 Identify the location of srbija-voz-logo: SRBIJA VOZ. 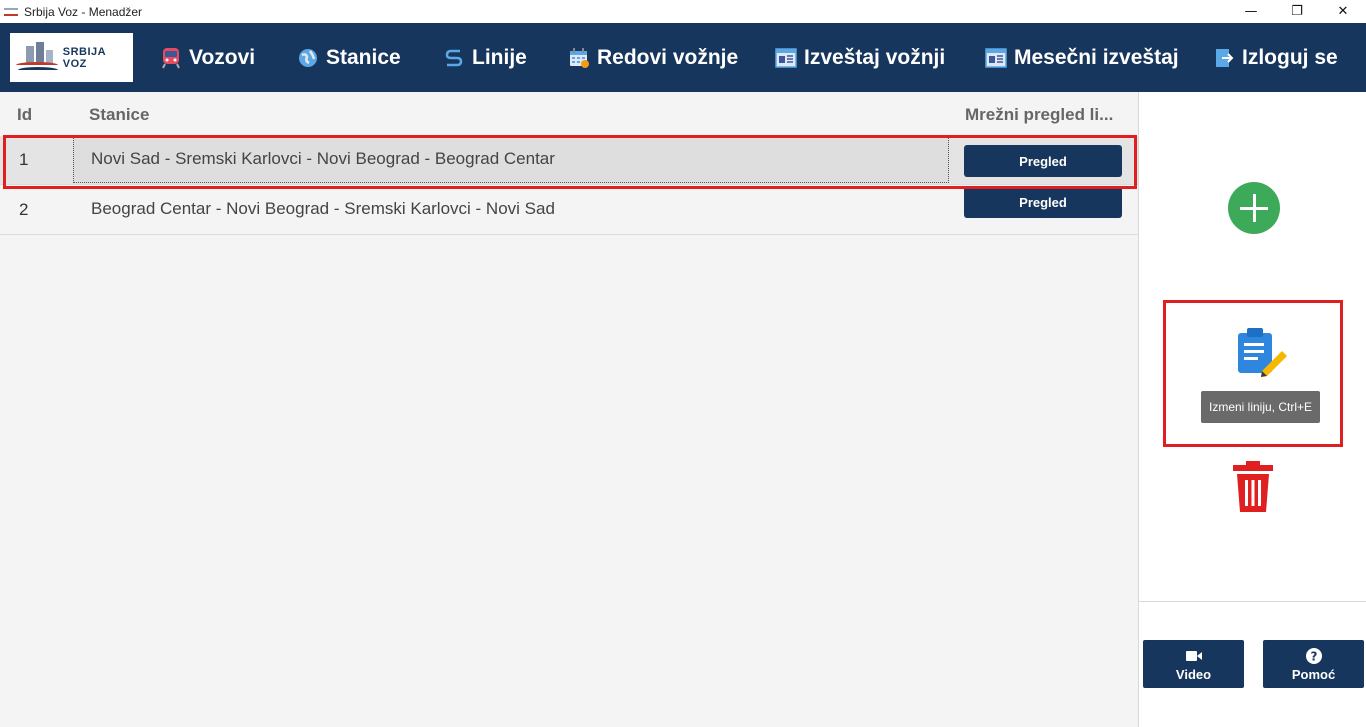
(71, 57).